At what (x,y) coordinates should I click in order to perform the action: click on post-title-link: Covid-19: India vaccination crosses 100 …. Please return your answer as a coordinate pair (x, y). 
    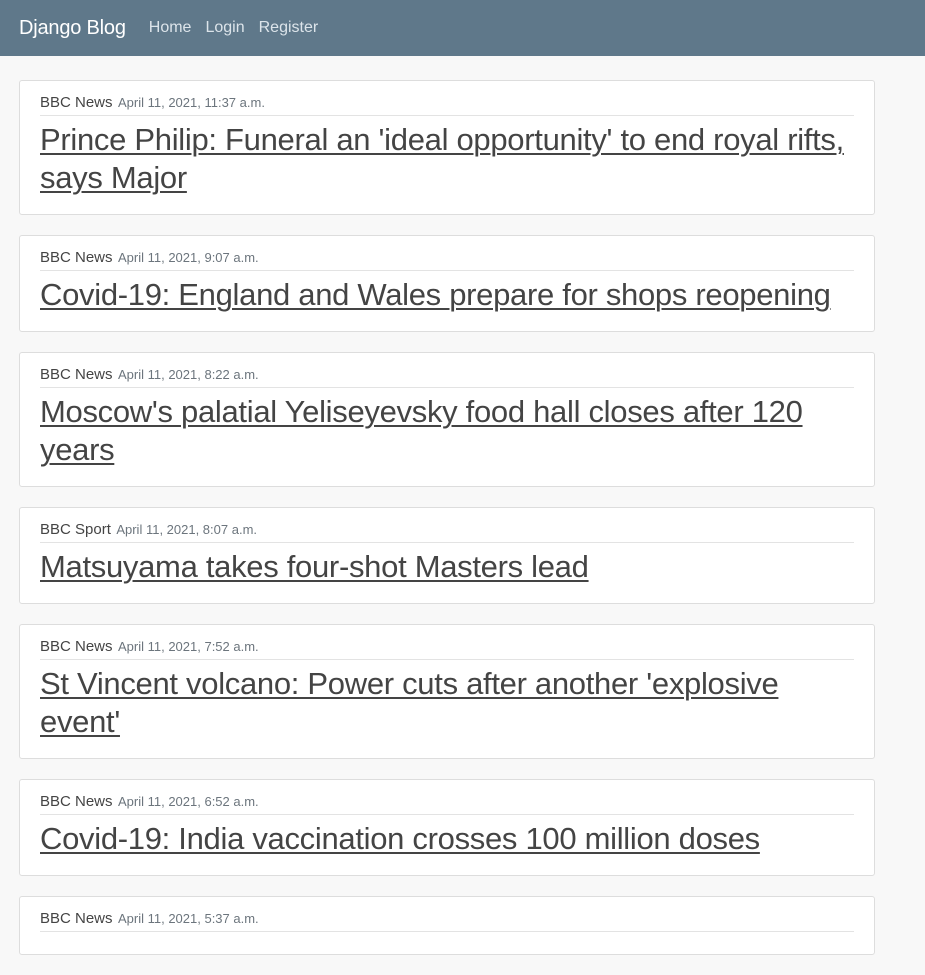
    Looking at the image, I should click on (447, 839).